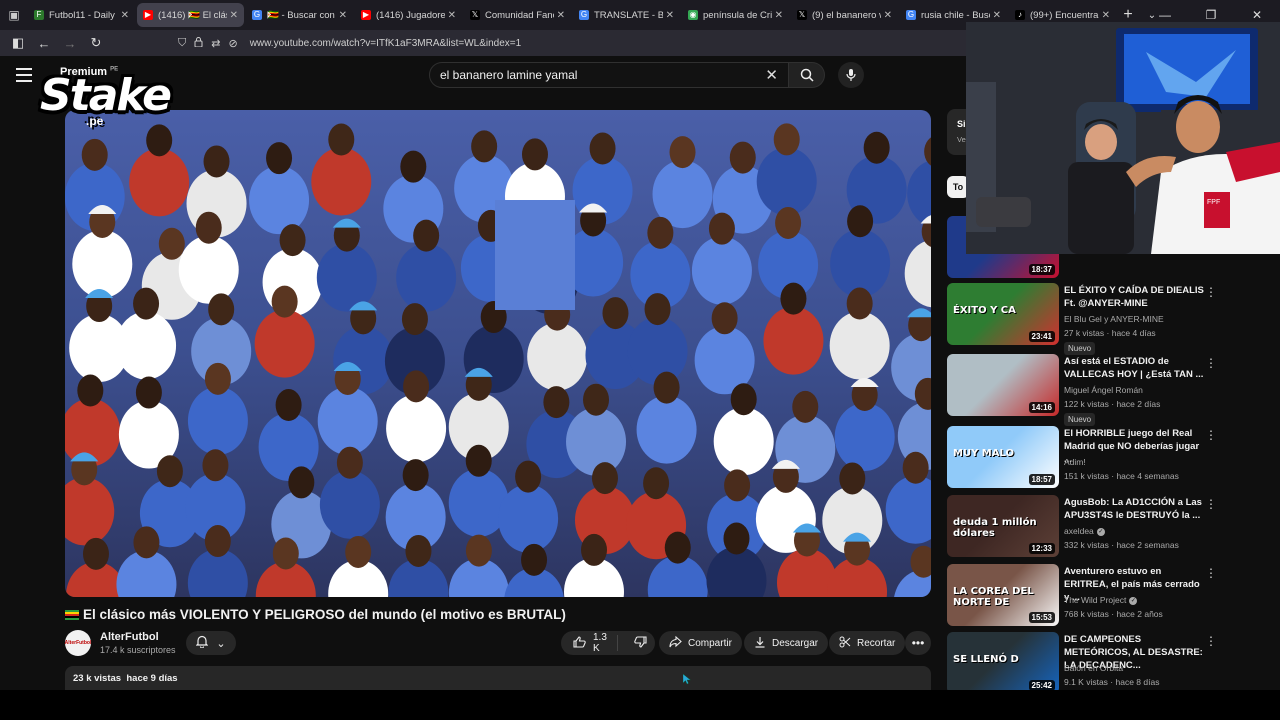 The image size is (1280, 720). What do you see at coordinates (106, 95) in the screenshot?
I see `stake-logo-text: Stake` at bounding box center [106, 95].